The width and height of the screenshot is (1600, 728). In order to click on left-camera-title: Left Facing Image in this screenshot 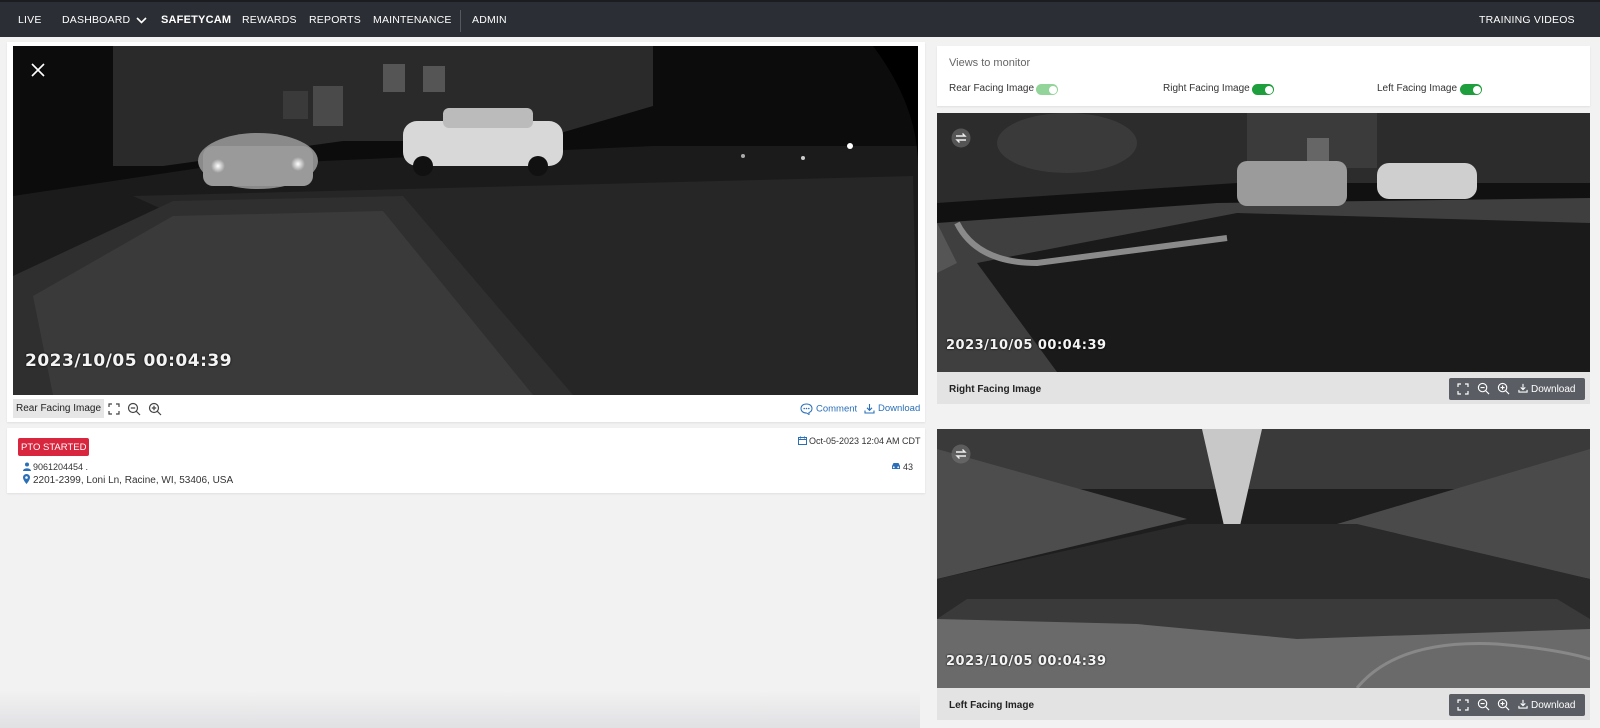, I will do `click(992, 705)`.